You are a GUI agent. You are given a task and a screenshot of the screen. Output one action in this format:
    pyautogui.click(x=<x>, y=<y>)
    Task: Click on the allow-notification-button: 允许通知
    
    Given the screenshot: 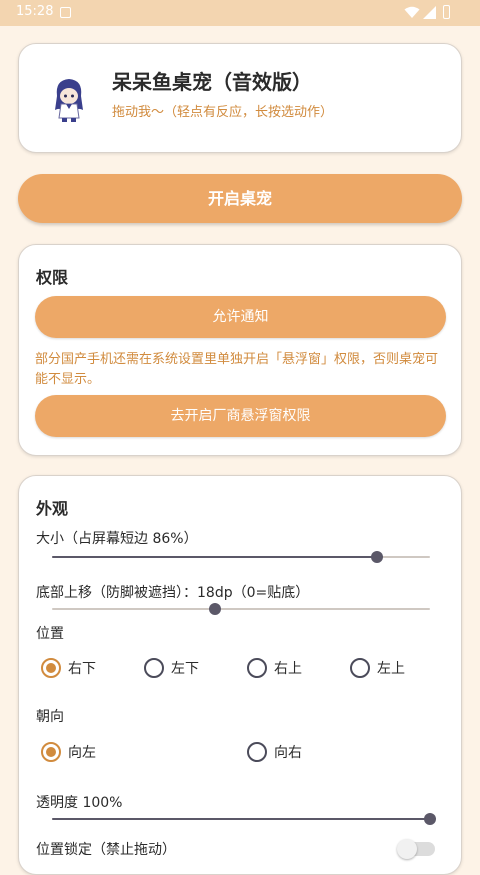 What is the action you would take?
    pyautogui.click(x=240, y=317)
    